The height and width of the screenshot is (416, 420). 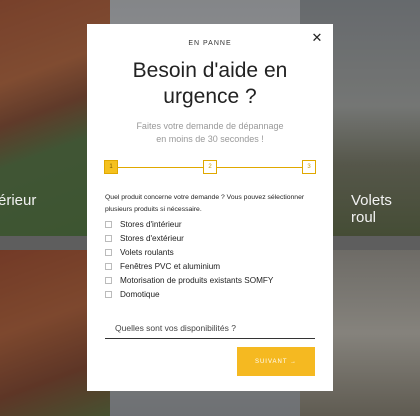 I want to click on option-label: Stores d'extérieur, so click(x=152, y=238).